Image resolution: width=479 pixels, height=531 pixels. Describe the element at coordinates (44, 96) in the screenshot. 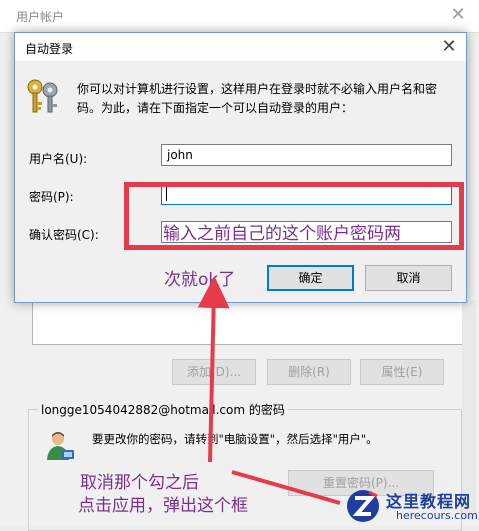

I see `keys-icon` at that location.